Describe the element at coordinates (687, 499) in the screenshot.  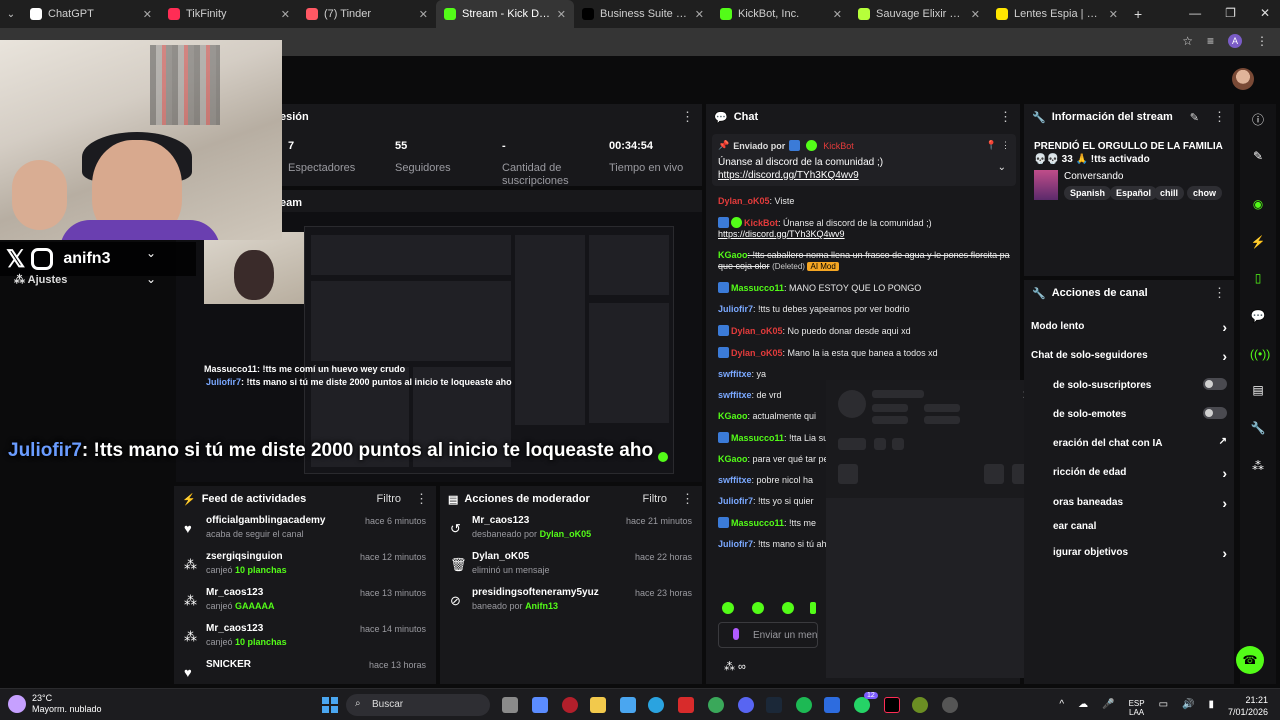
I see `mod-menu-icon: ⋮` at that location.